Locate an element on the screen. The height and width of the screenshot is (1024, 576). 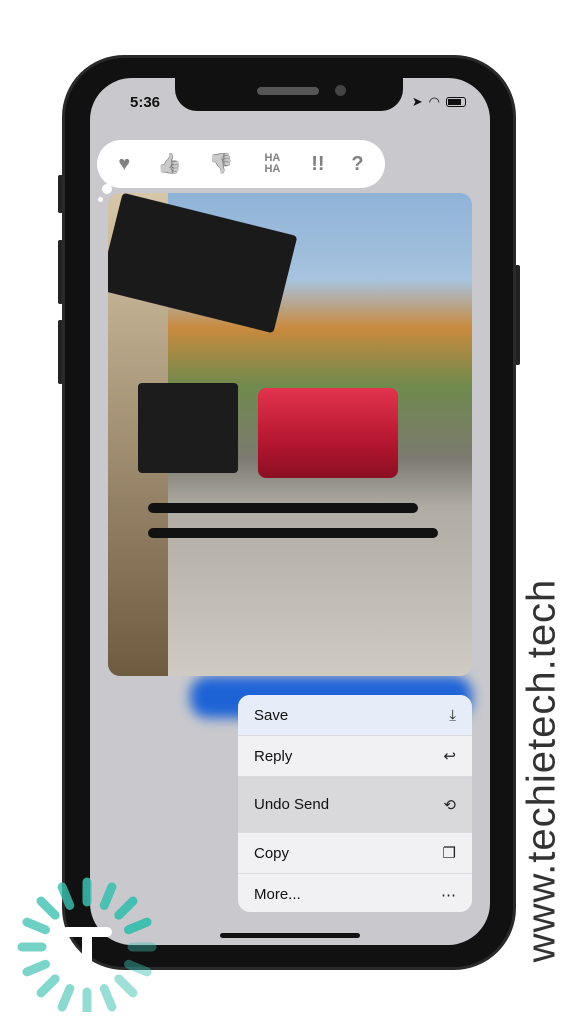
menu-item-more: More... ⋯ is located at coordinates (355, 893).